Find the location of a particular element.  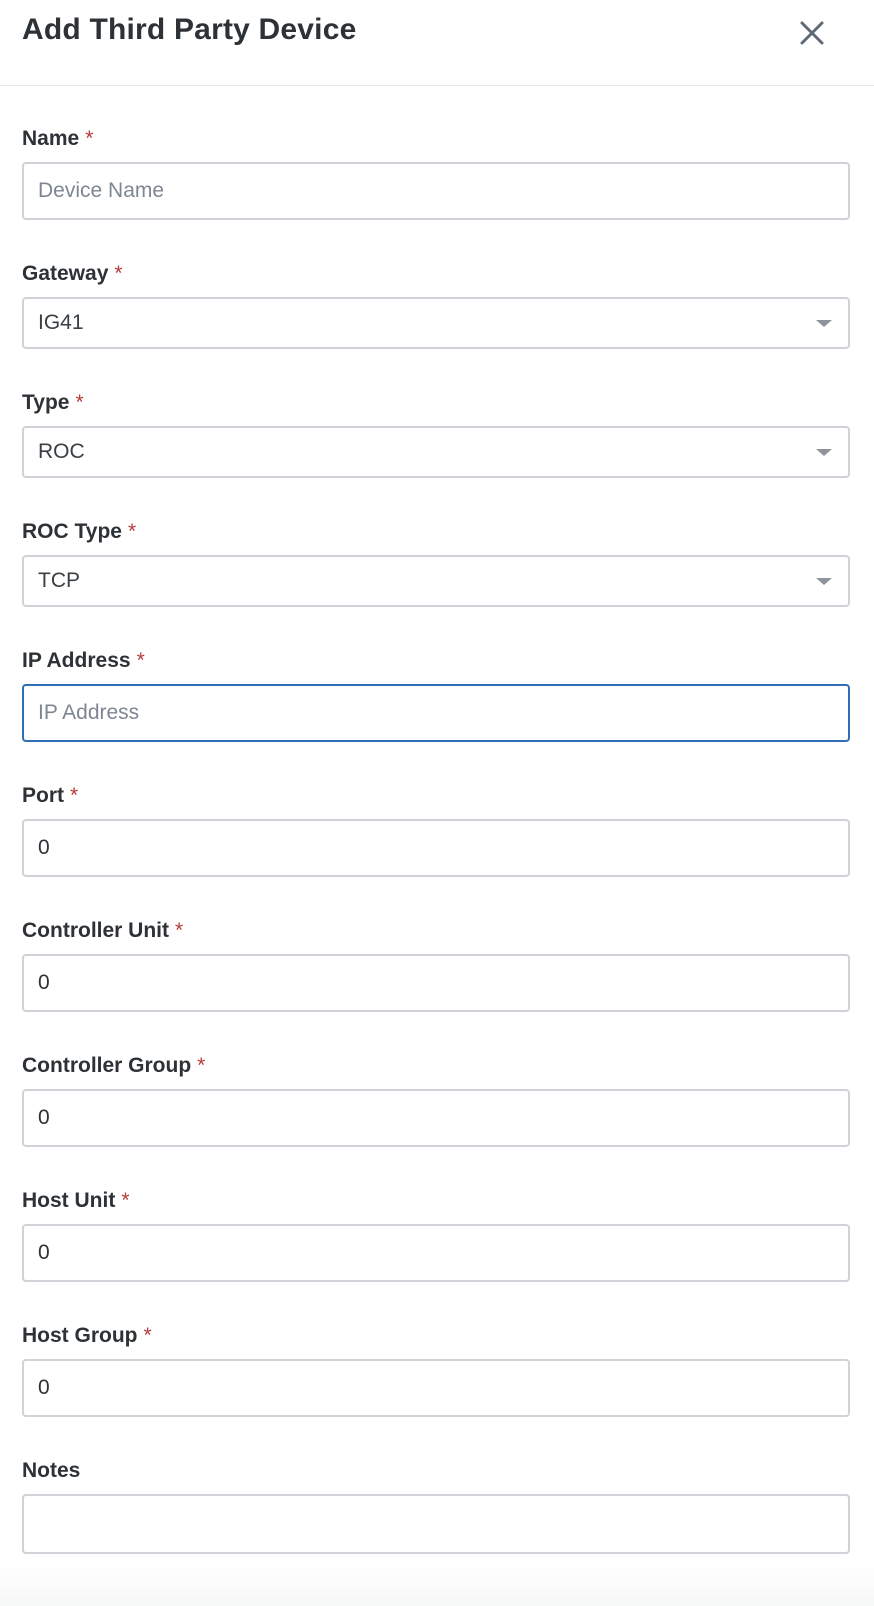

name-label-text: Name is located at coordinates (51, 138).